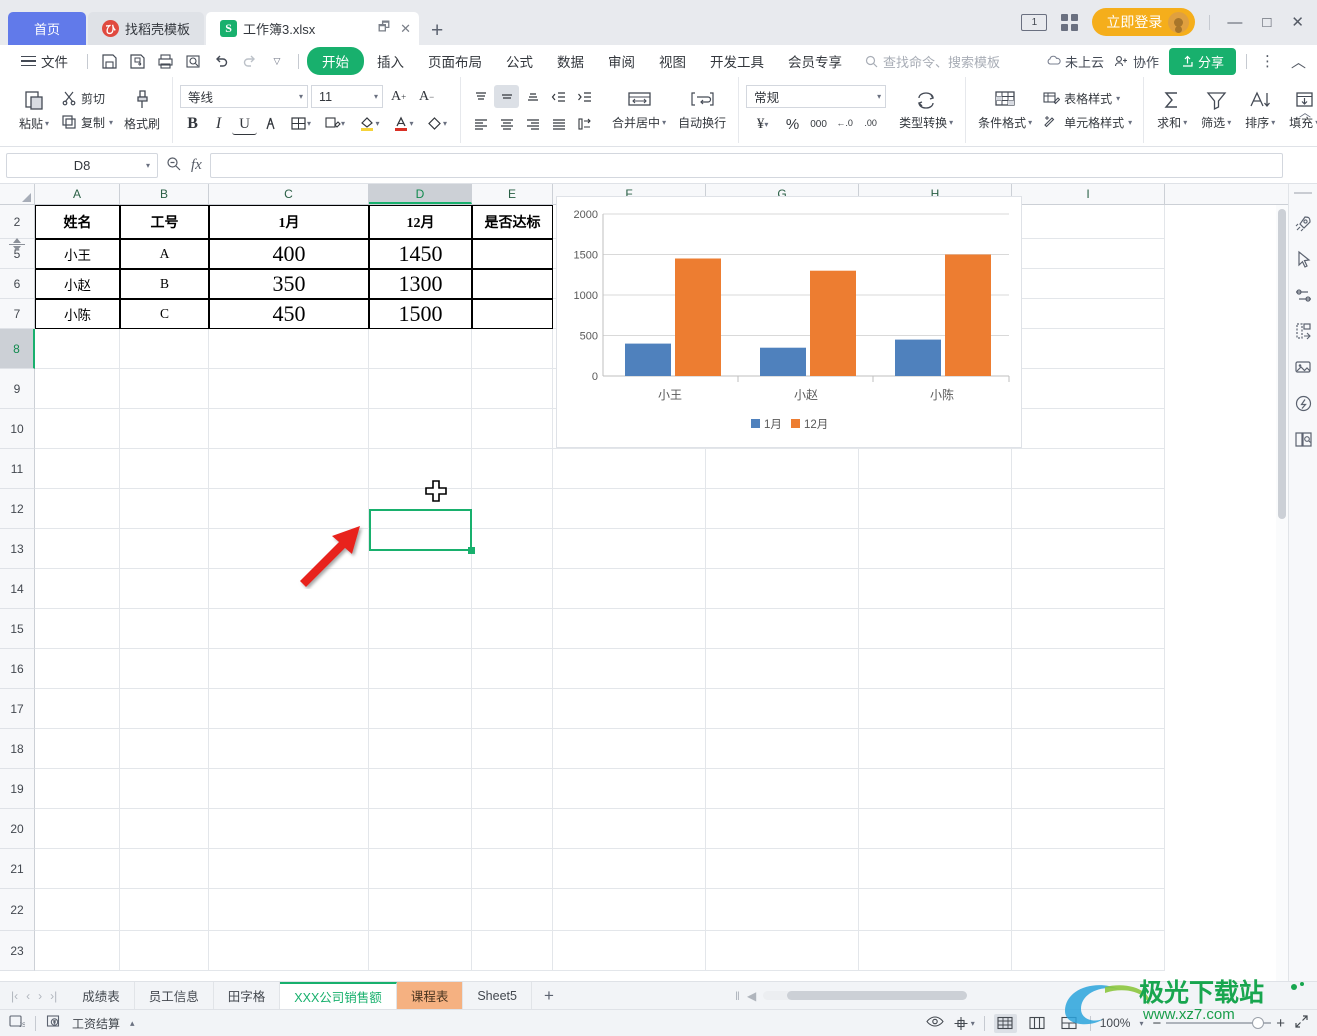 Image resolution: width=1317 pixels, height=1036 pixels. What do you see at coordinates (437, 32) in the screenshot?
I see `new-tab-button: +` at bounding box center [437, 32].